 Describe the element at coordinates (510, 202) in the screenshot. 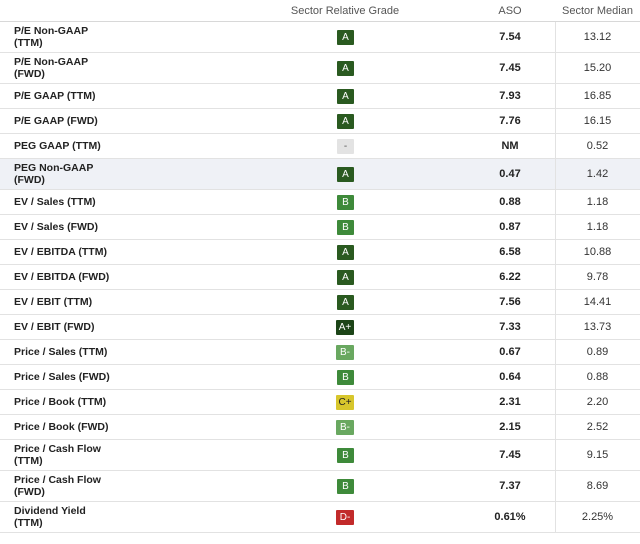

I see `aso-value: 0.88` at that location.